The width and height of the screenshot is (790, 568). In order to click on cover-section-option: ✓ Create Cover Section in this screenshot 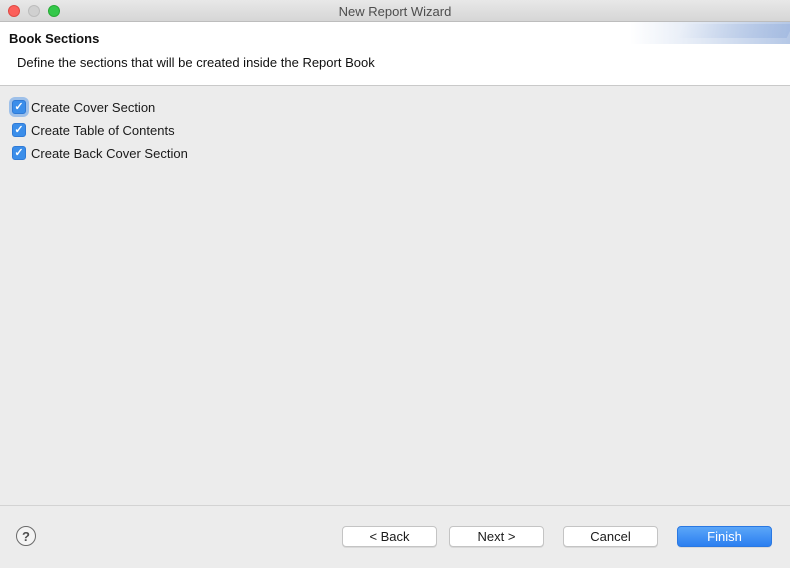, I will do `click(83, 107)`.